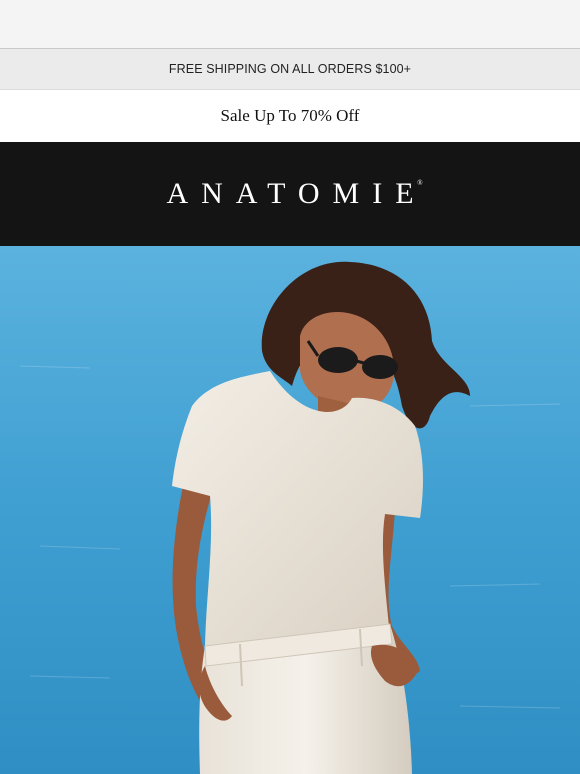 The height and width of the screenshot is (774, 580). Describe the element at coordinates (420, 183) in the screenshot. I see `registered-mark: ®` at that location.